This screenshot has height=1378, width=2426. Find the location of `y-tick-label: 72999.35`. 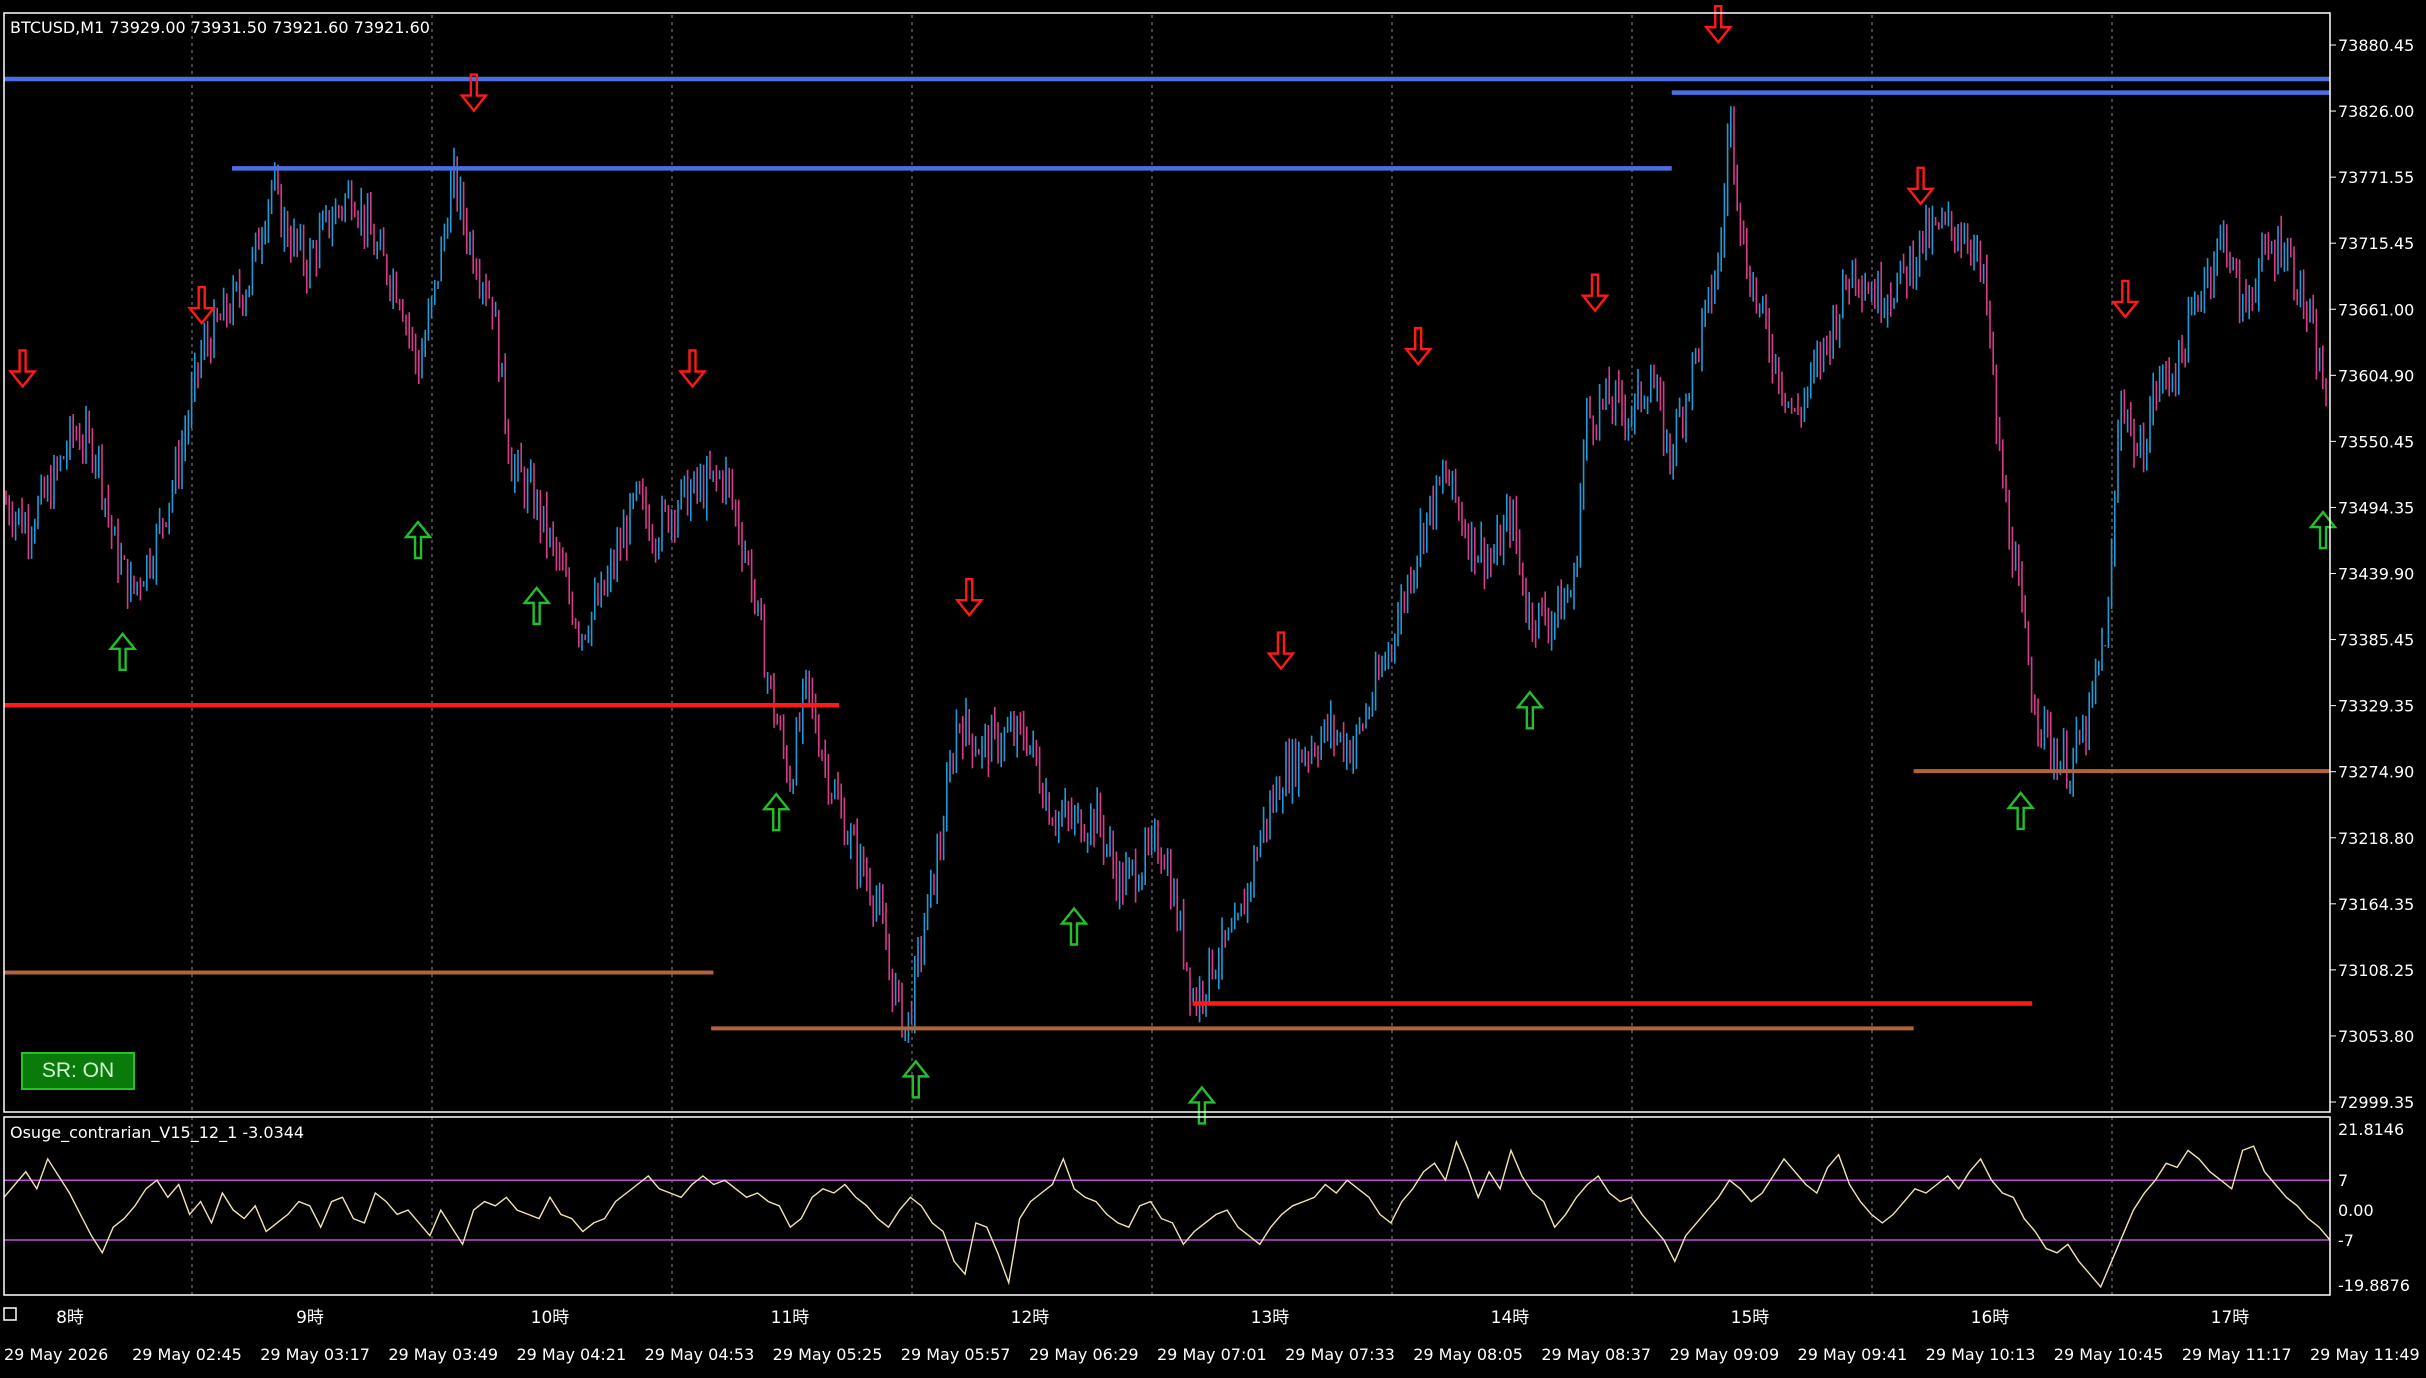

y-tick-label: 72999.35 is located at coordinates (2376, 1102).